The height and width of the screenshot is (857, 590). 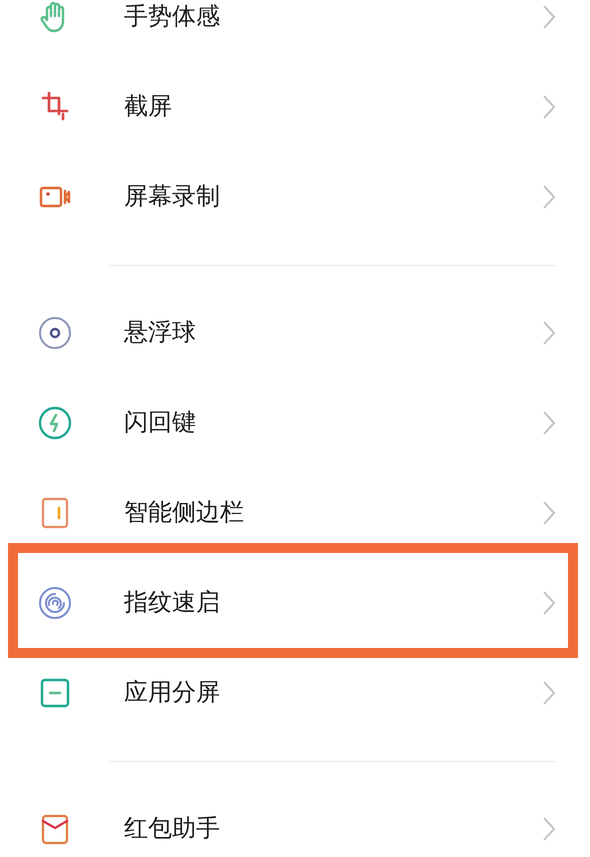 What do you see at coordinates (55, 333) in the screenshot?
I see `floating-ball-icon` at bounding box center [55, 333].